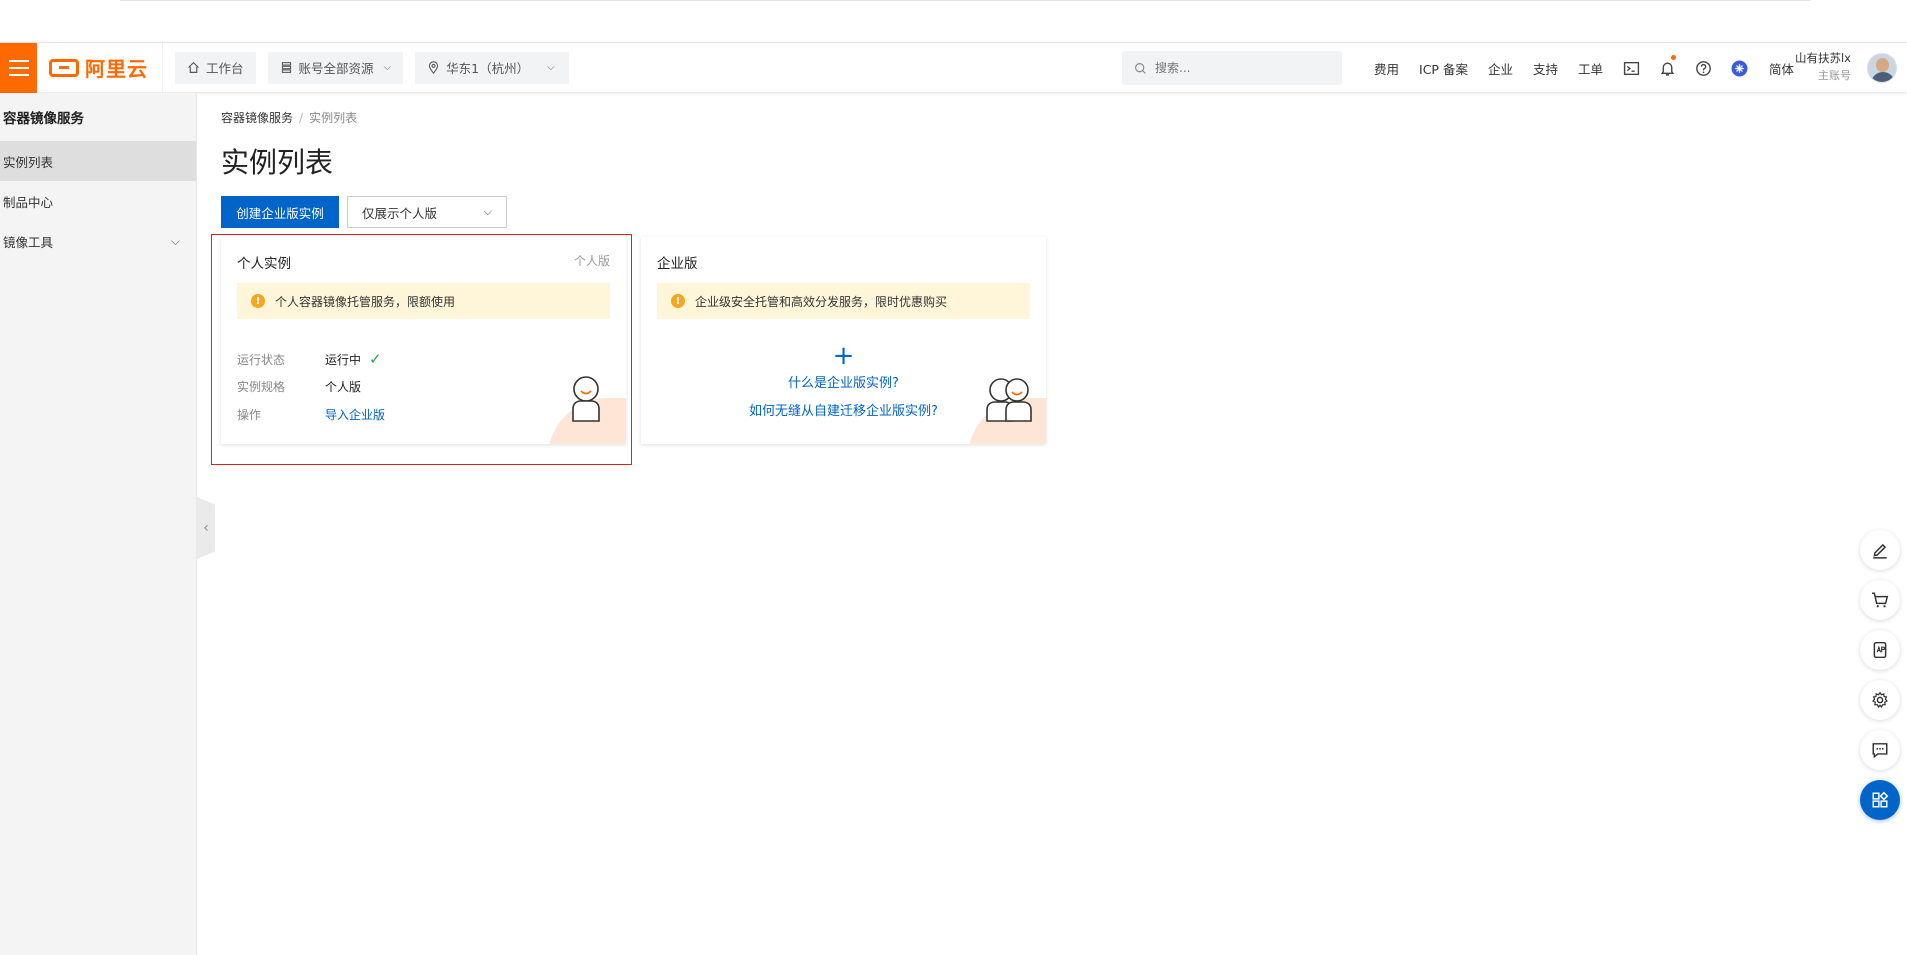  What do you see at coordinates (843, 356) in the screenshot?
I see `add-enterprise-icon: +` at bounding box center [843, 356].